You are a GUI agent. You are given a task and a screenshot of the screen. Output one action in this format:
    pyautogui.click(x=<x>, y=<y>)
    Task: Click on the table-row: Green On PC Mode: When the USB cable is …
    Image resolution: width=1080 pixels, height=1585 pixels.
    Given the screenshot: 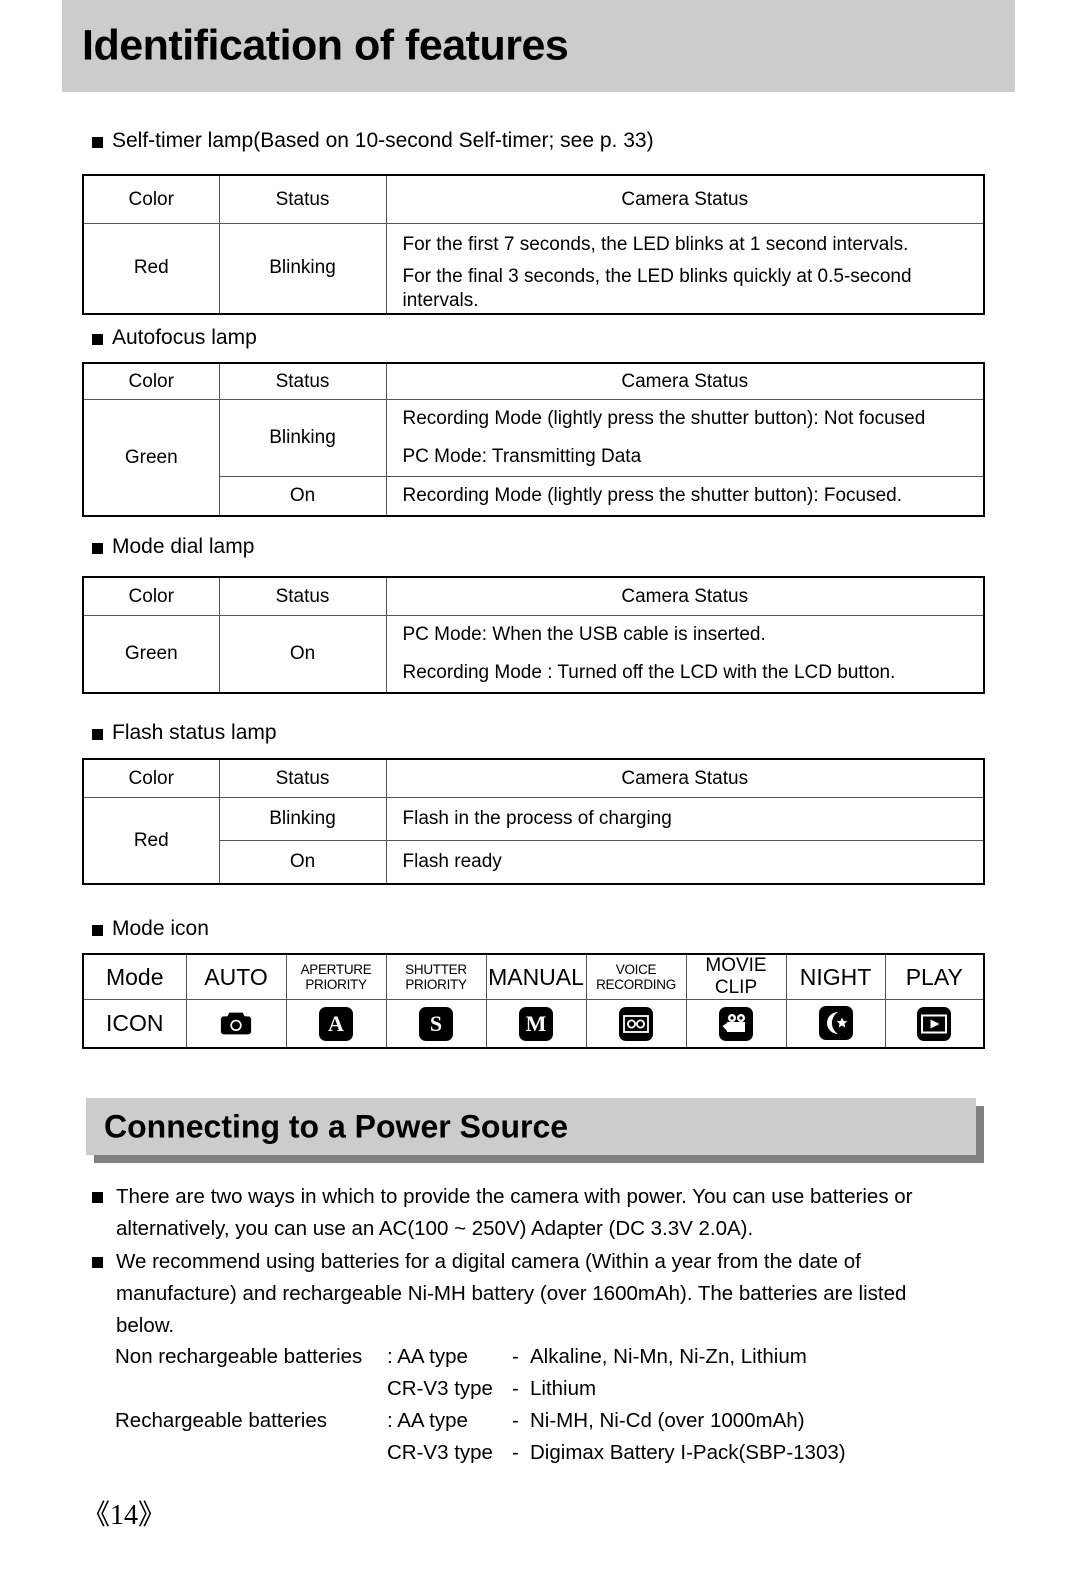 What is the action you would take?
    pyautogui.click(x=533, y=654)
    